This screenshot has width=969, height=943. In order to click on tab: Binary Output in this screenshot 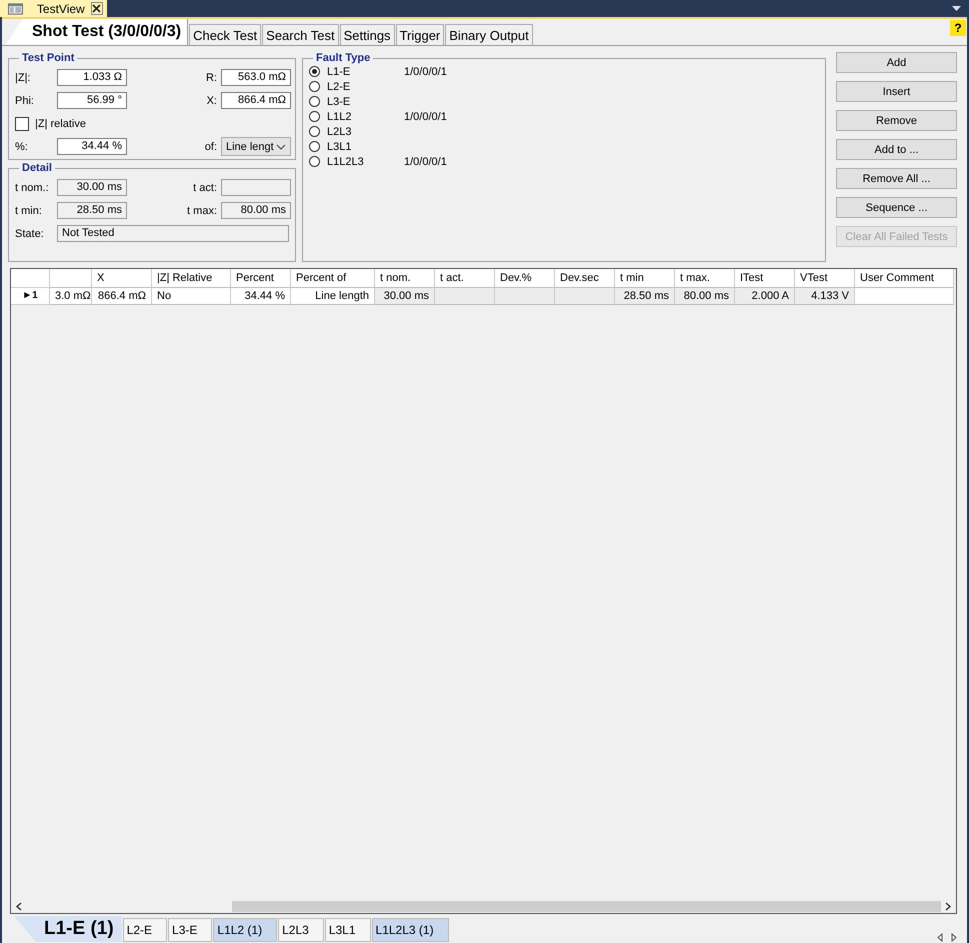, I will do `click(489, 34)`.